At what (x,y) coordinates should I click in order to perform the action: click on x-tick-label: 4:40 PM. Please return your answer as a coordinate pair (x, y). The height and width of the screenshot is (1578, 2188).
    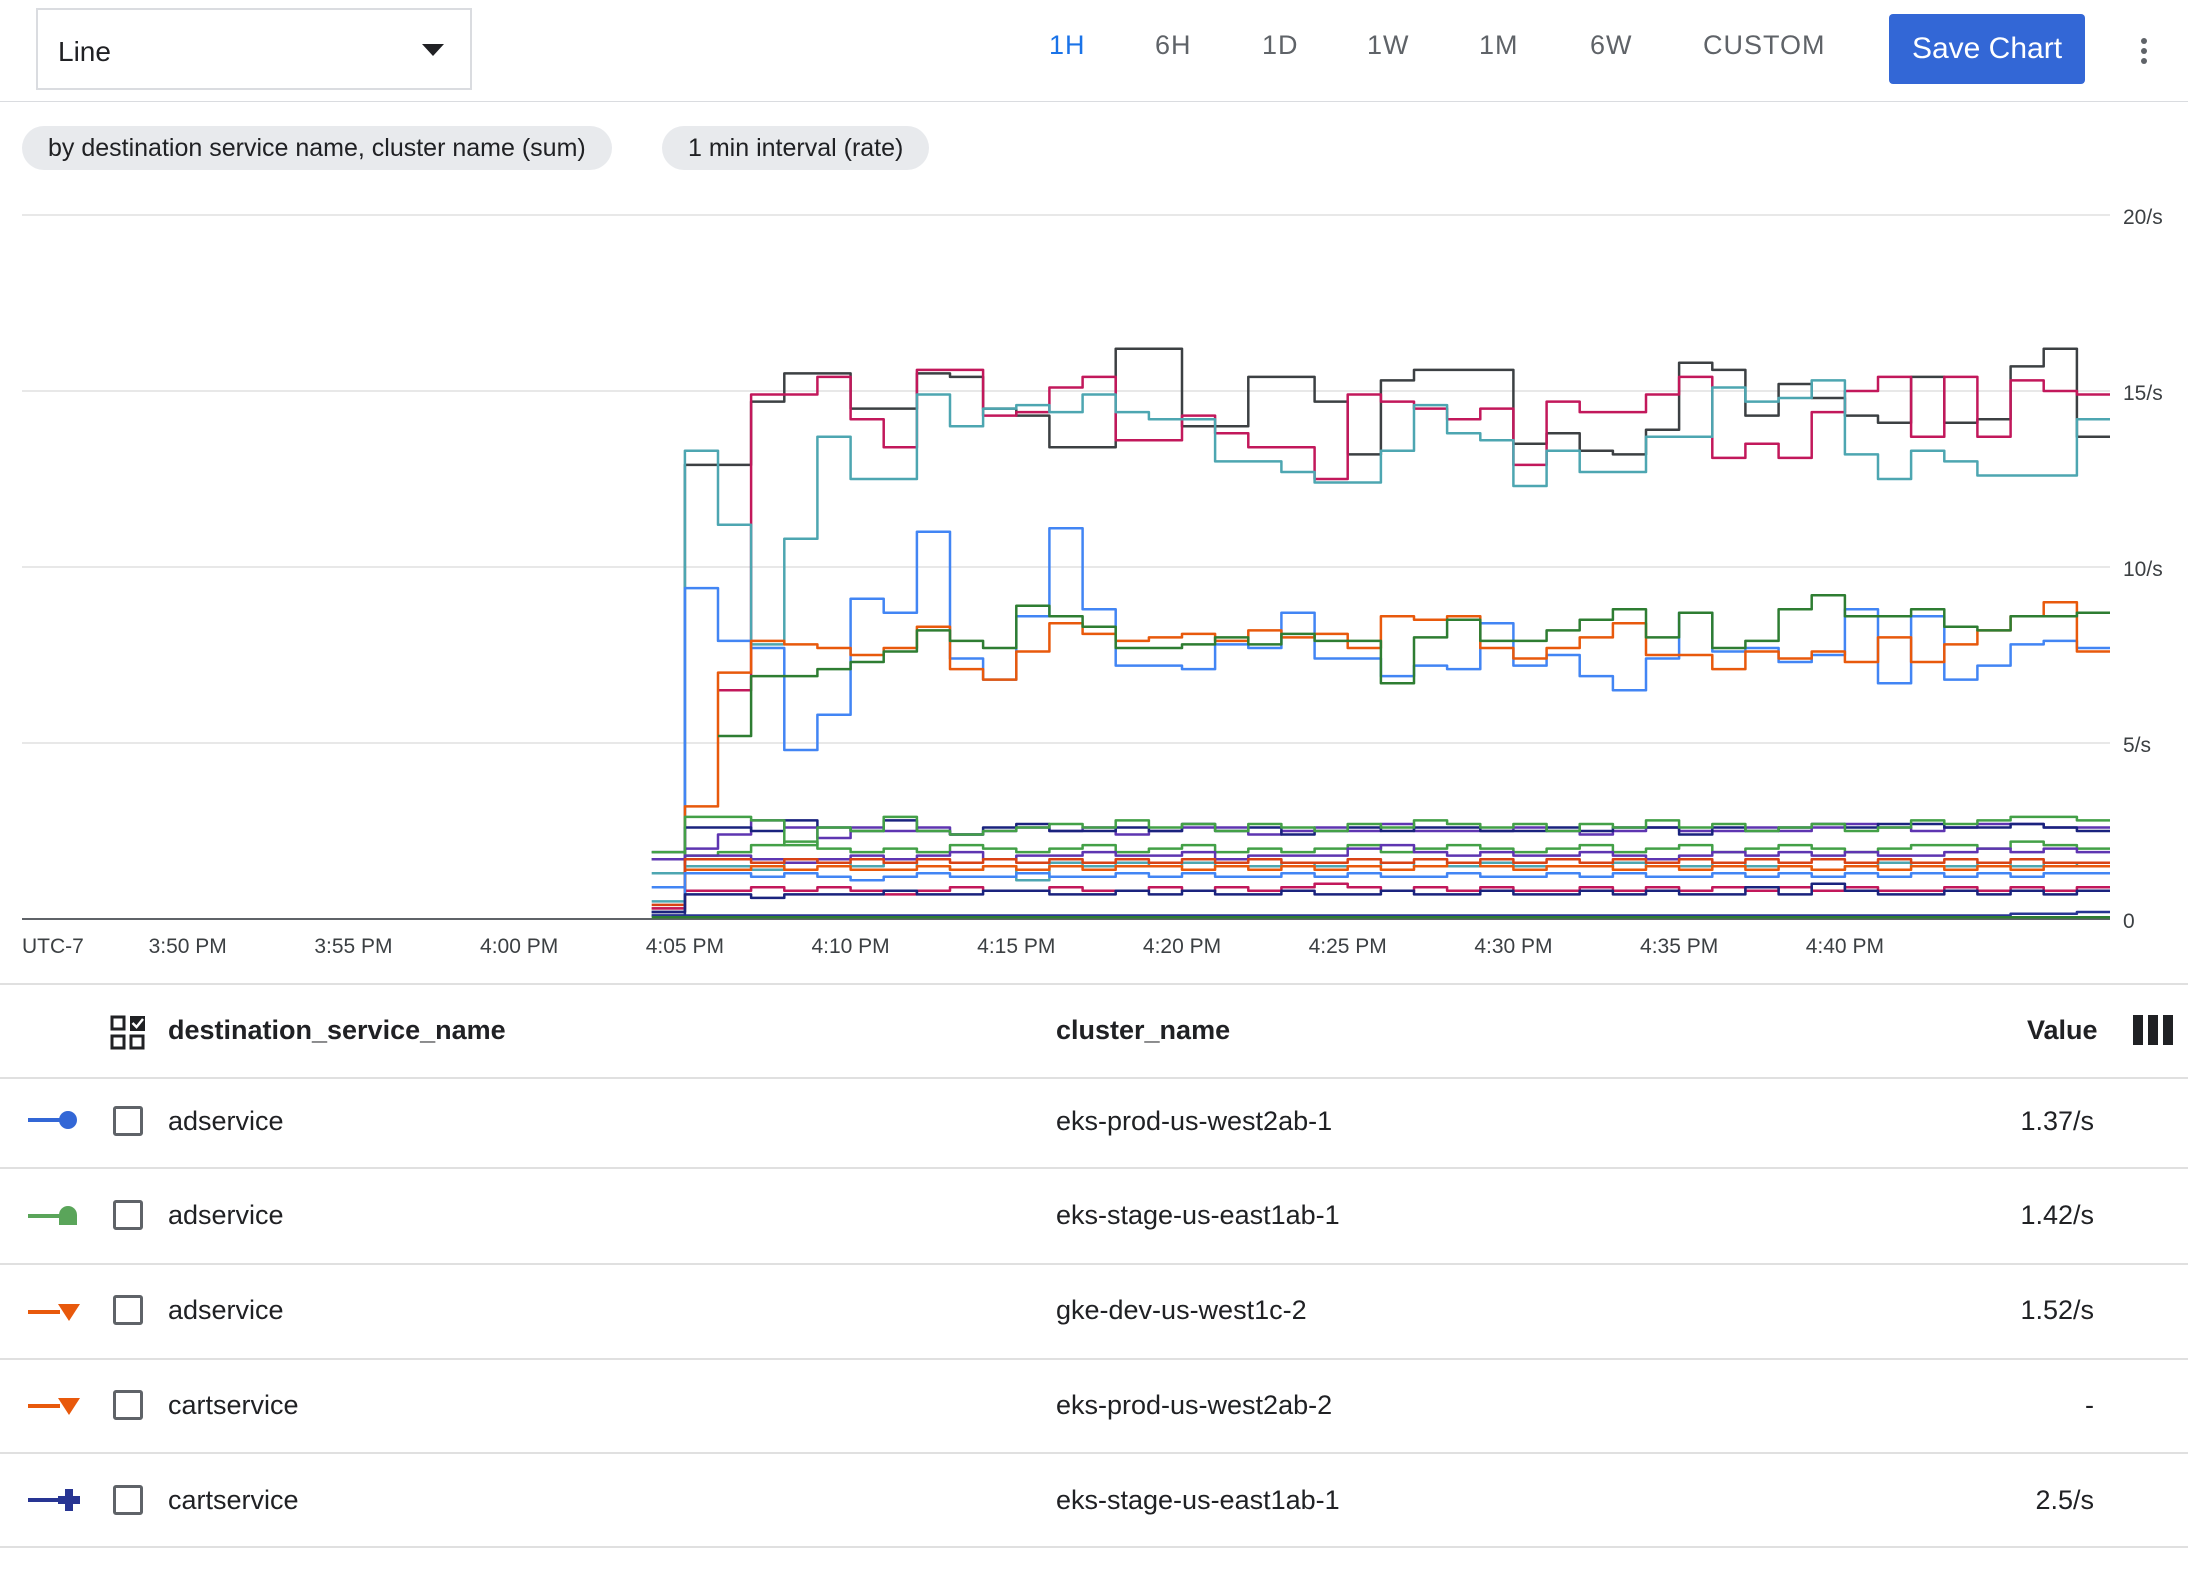
    Looking at the image, I should click on (1845, 946).